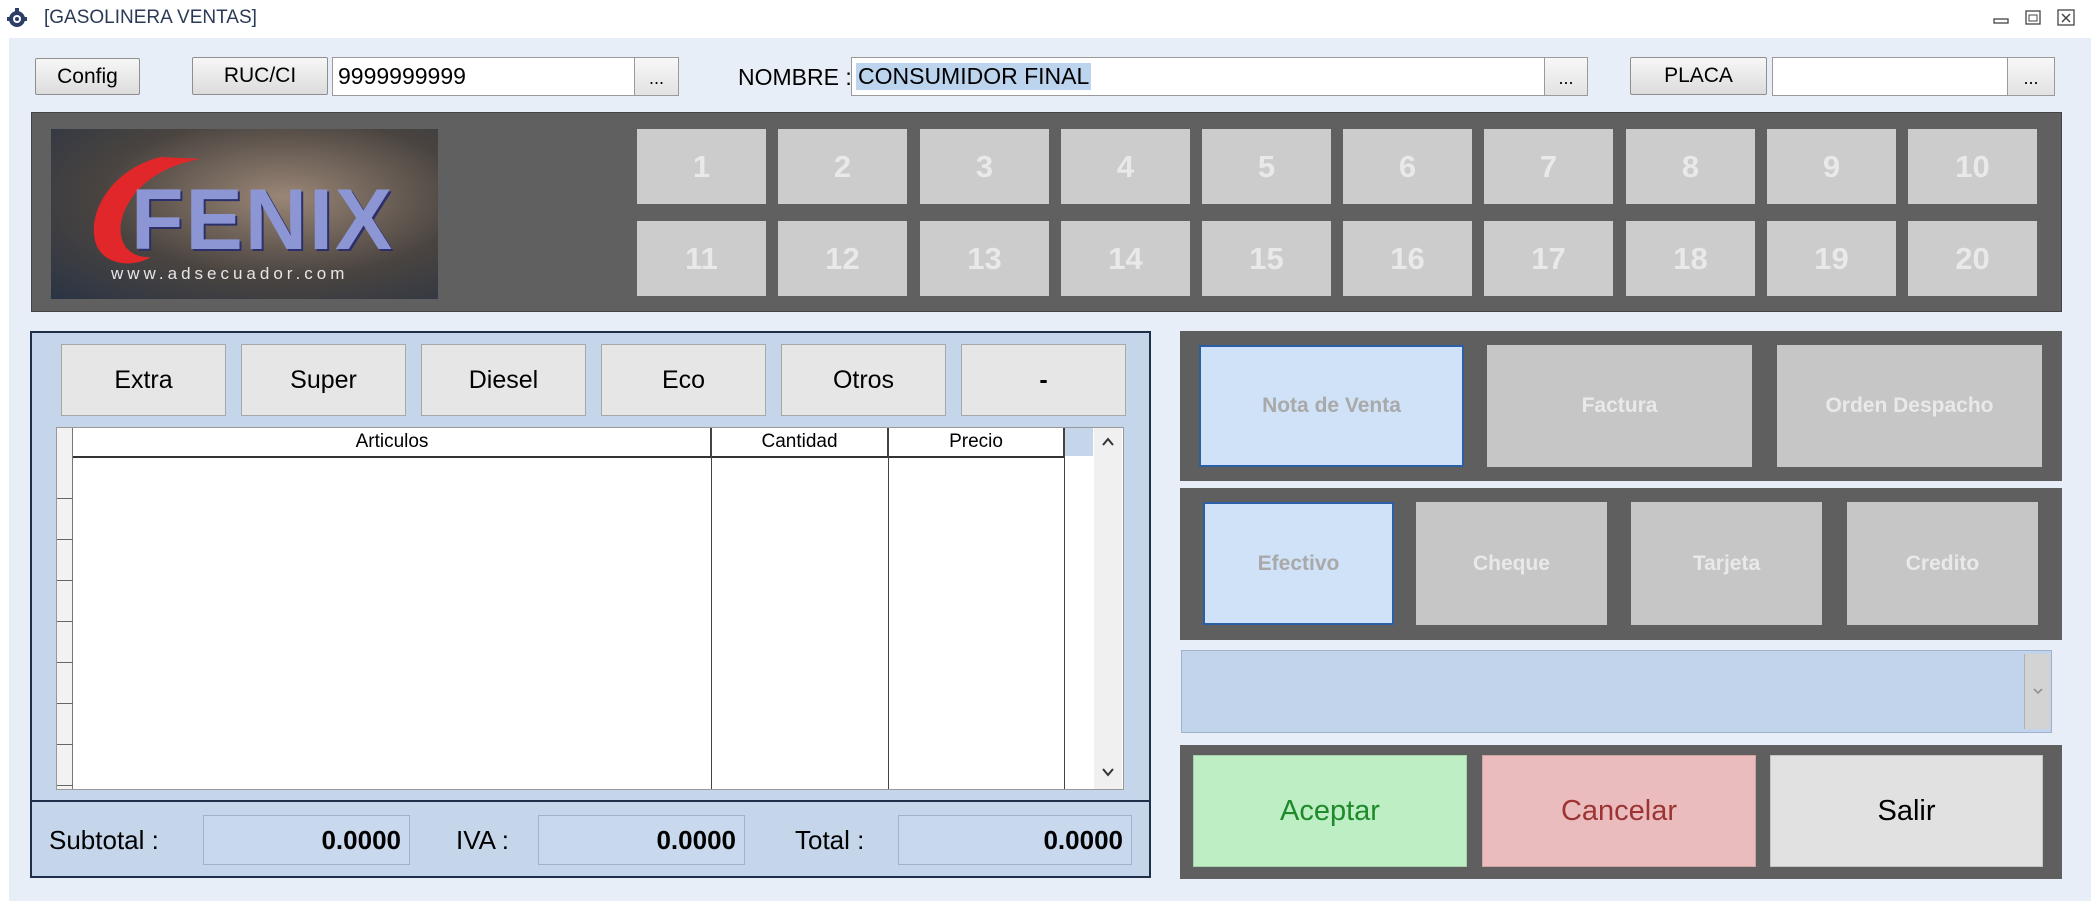 This screenshot has height=901, width=2091. Describe the element at coordinates (1198, 76) in the screenshot. I see `nombre-input: CONSUMIDOR FINAL` at that location.